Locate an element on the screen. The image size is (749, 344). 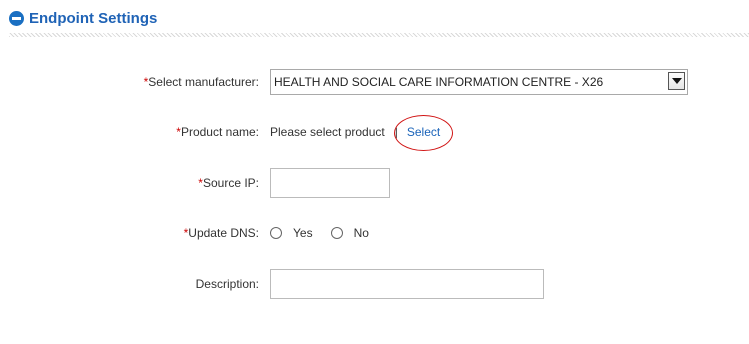
product-field: Please select product | Select is located at coordinates (362, 133).